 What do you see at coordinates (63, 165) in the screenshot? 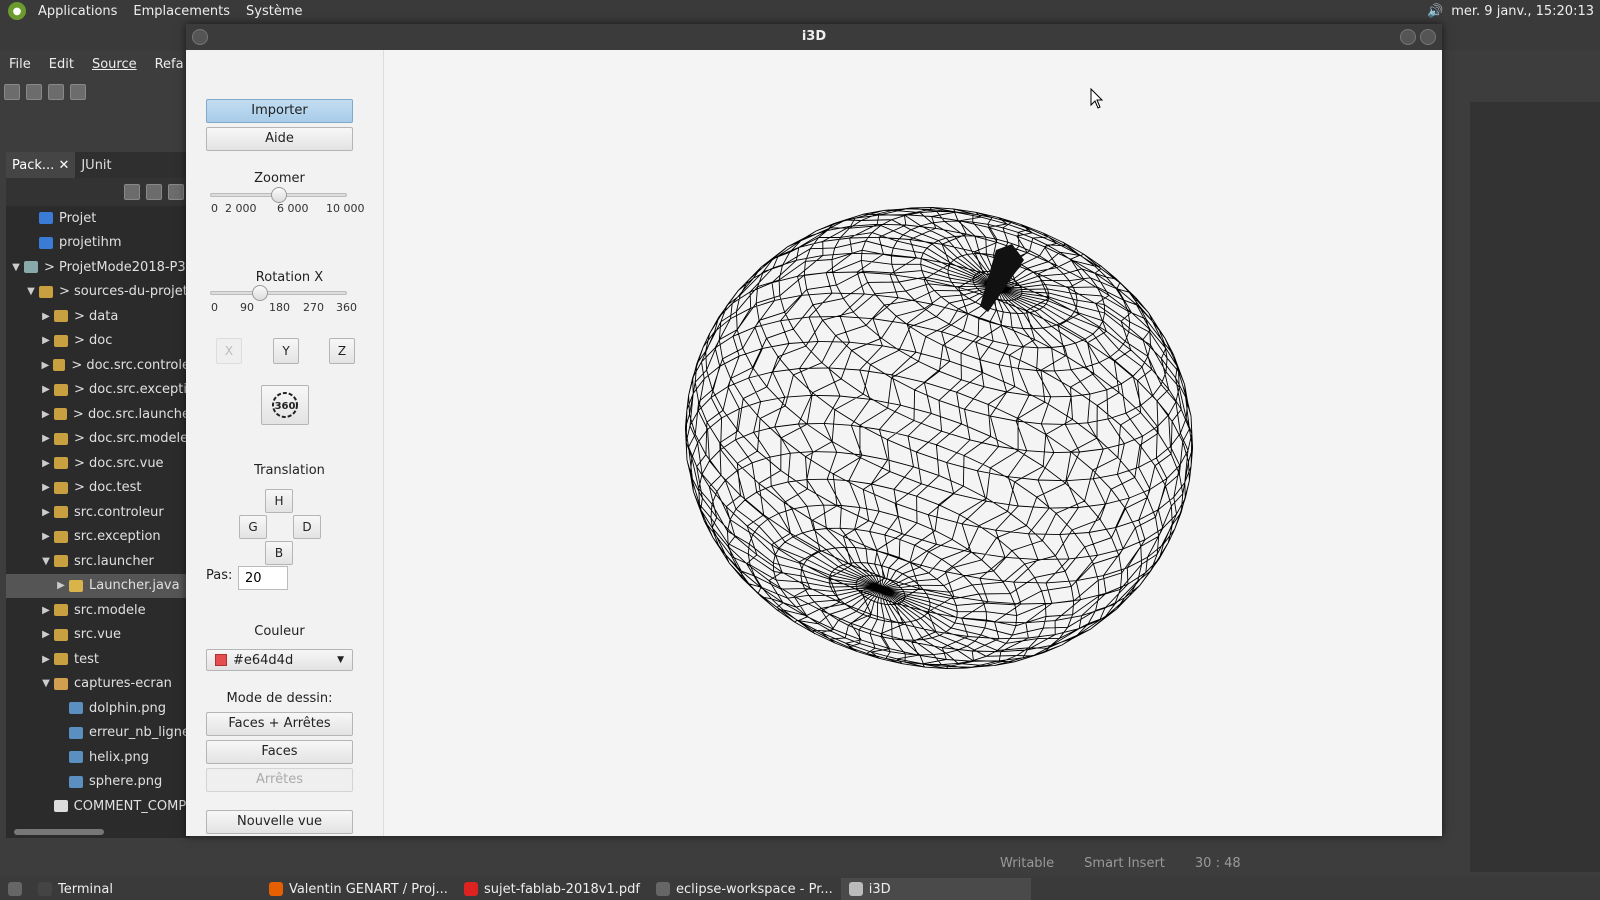
I see `close-icon: ✕` at bounding box center [63, 165].